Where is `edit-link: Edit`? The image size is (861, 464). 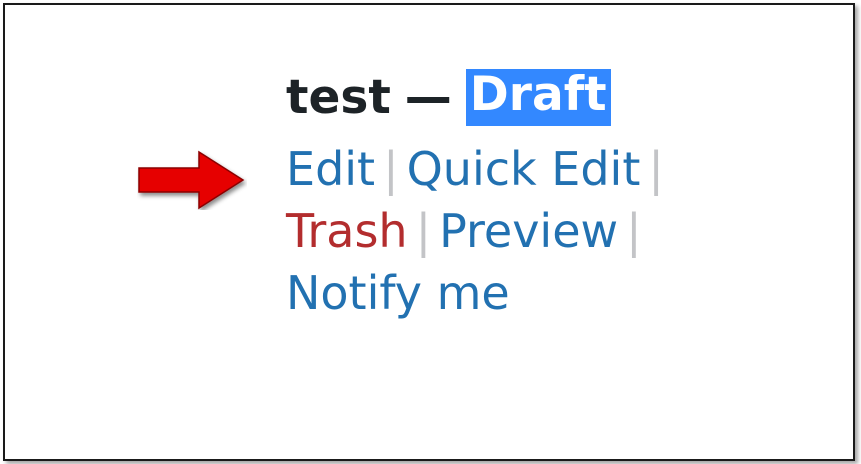
edit-link: Edit is located at coordinates (330, 169).